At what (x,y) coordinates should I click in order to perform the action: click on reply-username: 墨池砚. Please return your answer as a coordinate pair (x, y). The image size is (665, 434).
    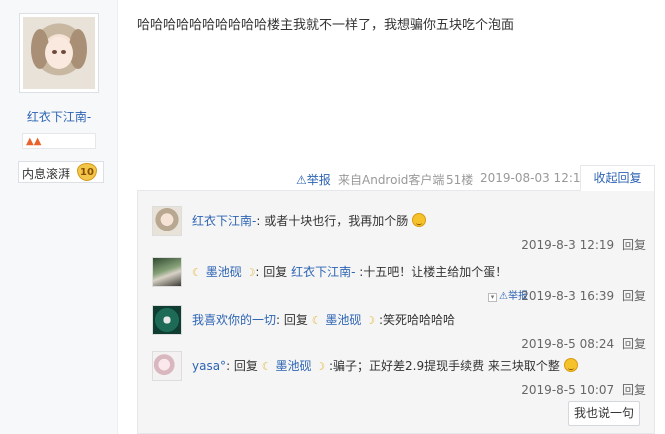
    Looking at the image, I should click on (224, 272).